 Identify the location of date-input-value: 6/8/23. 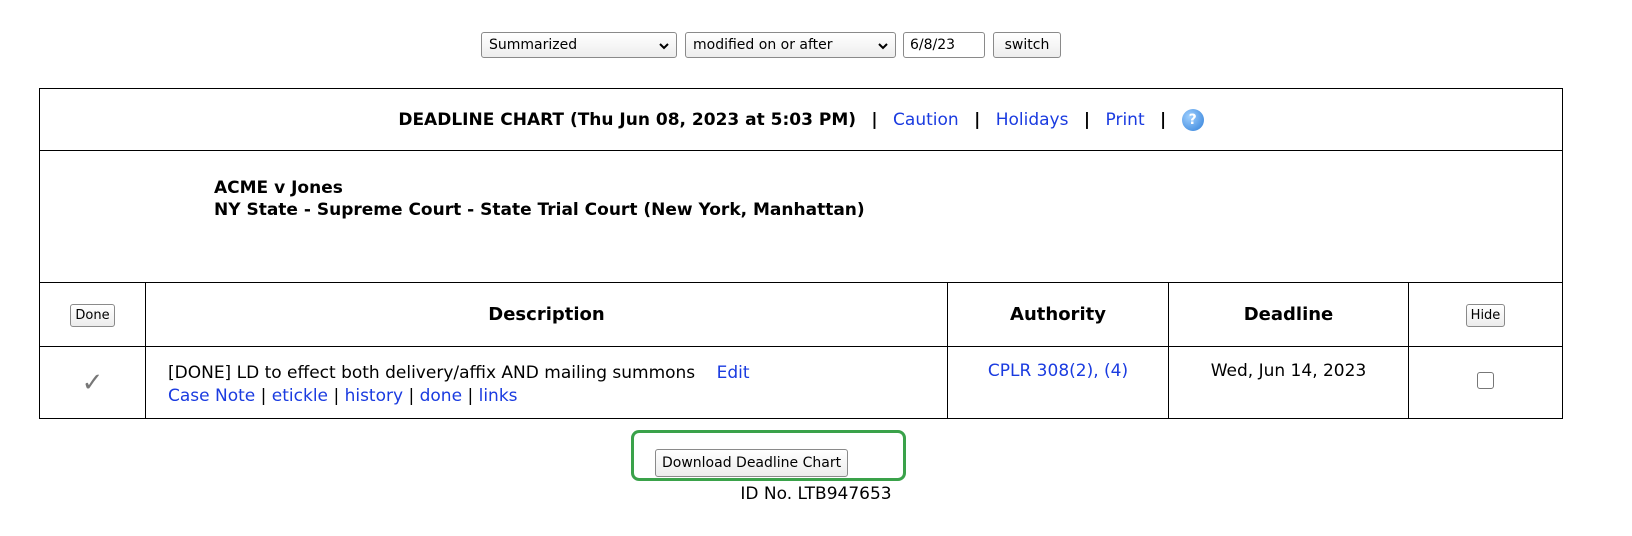
(933, 45).